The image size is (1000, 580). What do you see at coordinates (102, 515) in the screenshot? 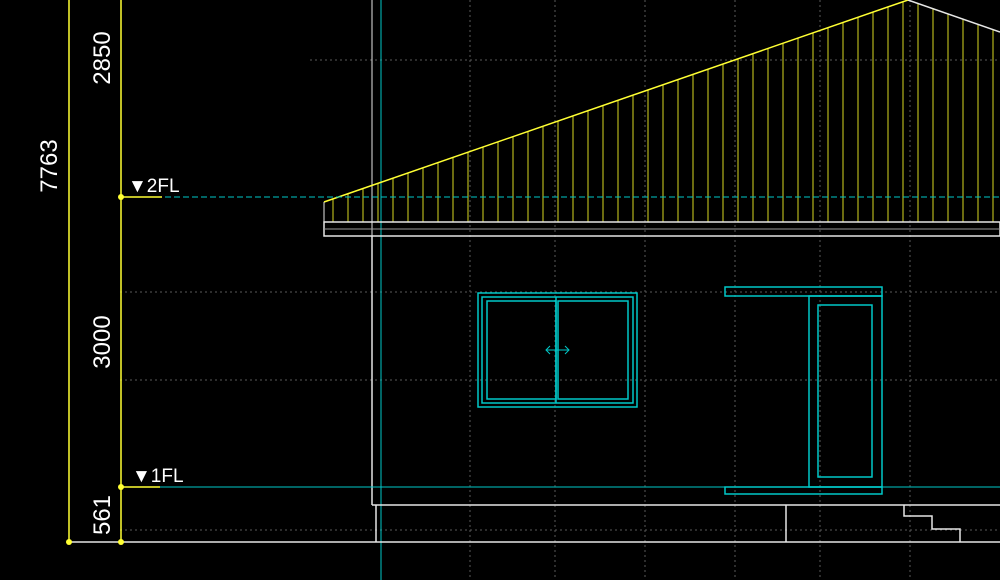
I see `dimension-lower: 561` at bounding box center [102, 515].